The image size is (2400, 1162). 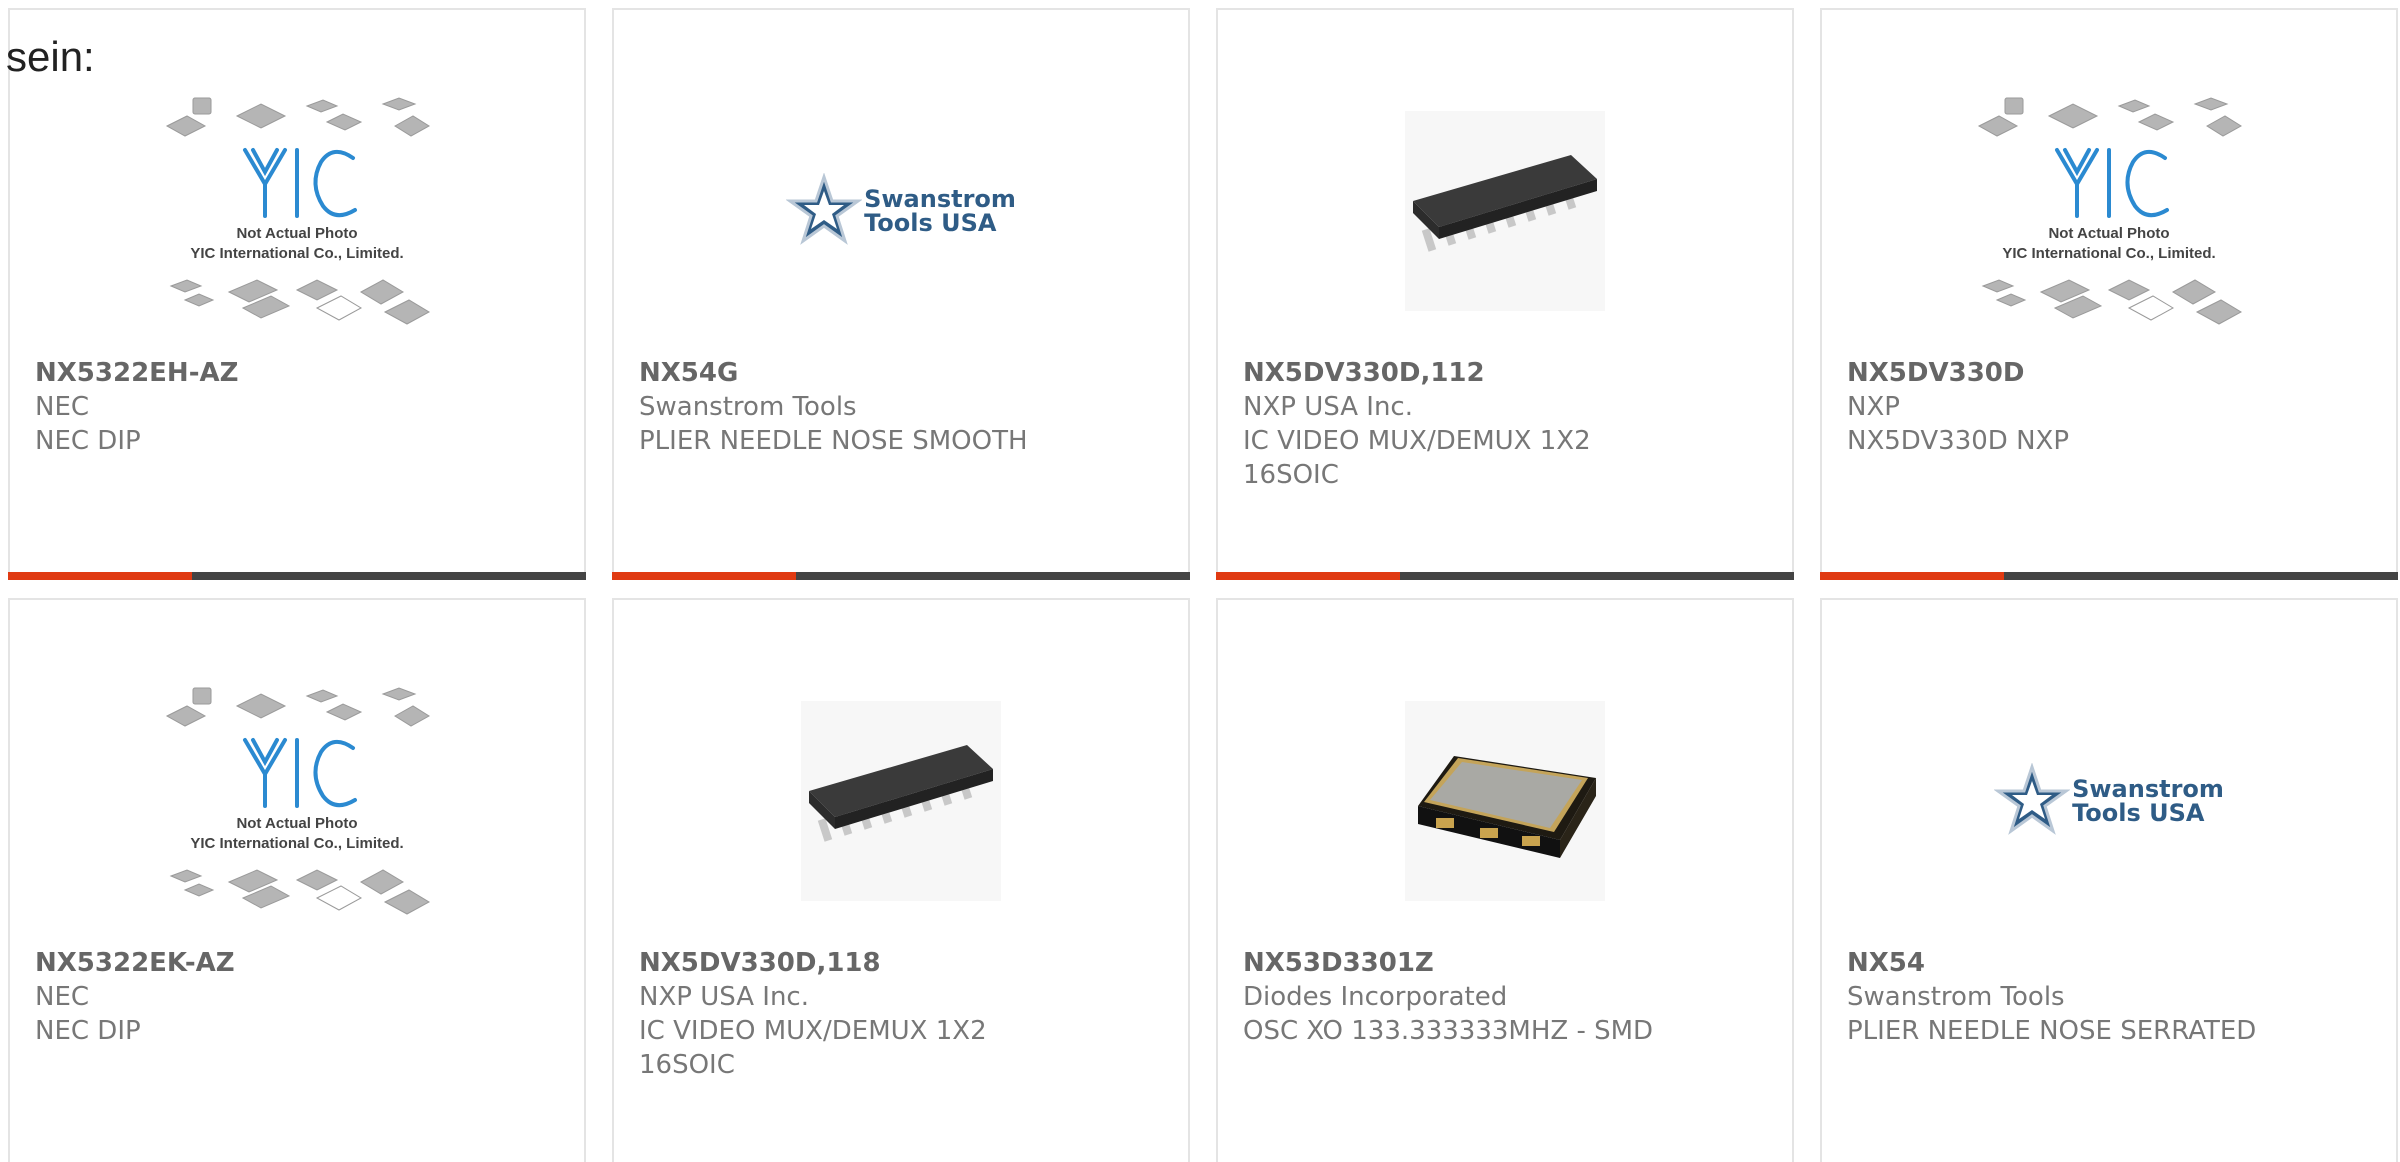 What do you see at coordinates (1958, 441) in the screenshot?
I see `product-description: NX5DV330D NXP` at bounding box center [1958, 441].